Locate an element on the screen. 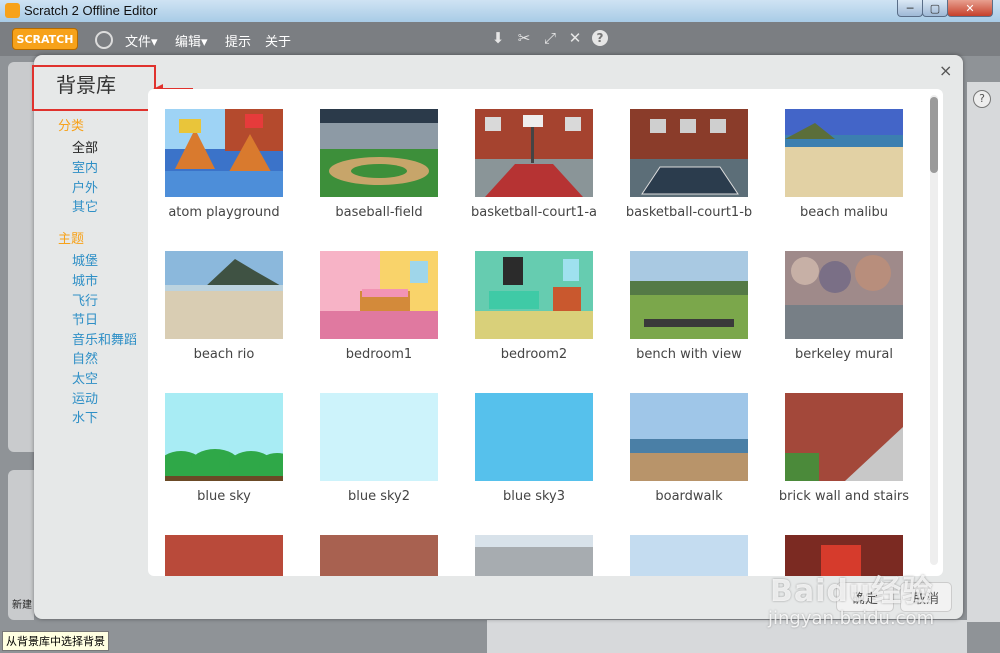 This screenshot has width=1000, height=653. theme-heading: 主题 is located at coordinates (71, 239).